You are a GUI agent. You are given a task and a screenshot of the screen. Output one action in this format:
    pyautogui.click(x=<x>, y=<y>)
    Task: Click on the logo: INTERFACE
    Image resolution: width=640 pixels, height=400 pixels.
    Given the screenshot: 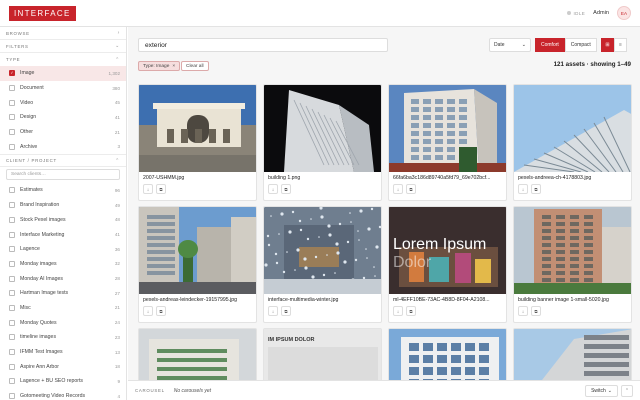 What is the action you would take?
    pyautogui.click(x=42, y=13)
    